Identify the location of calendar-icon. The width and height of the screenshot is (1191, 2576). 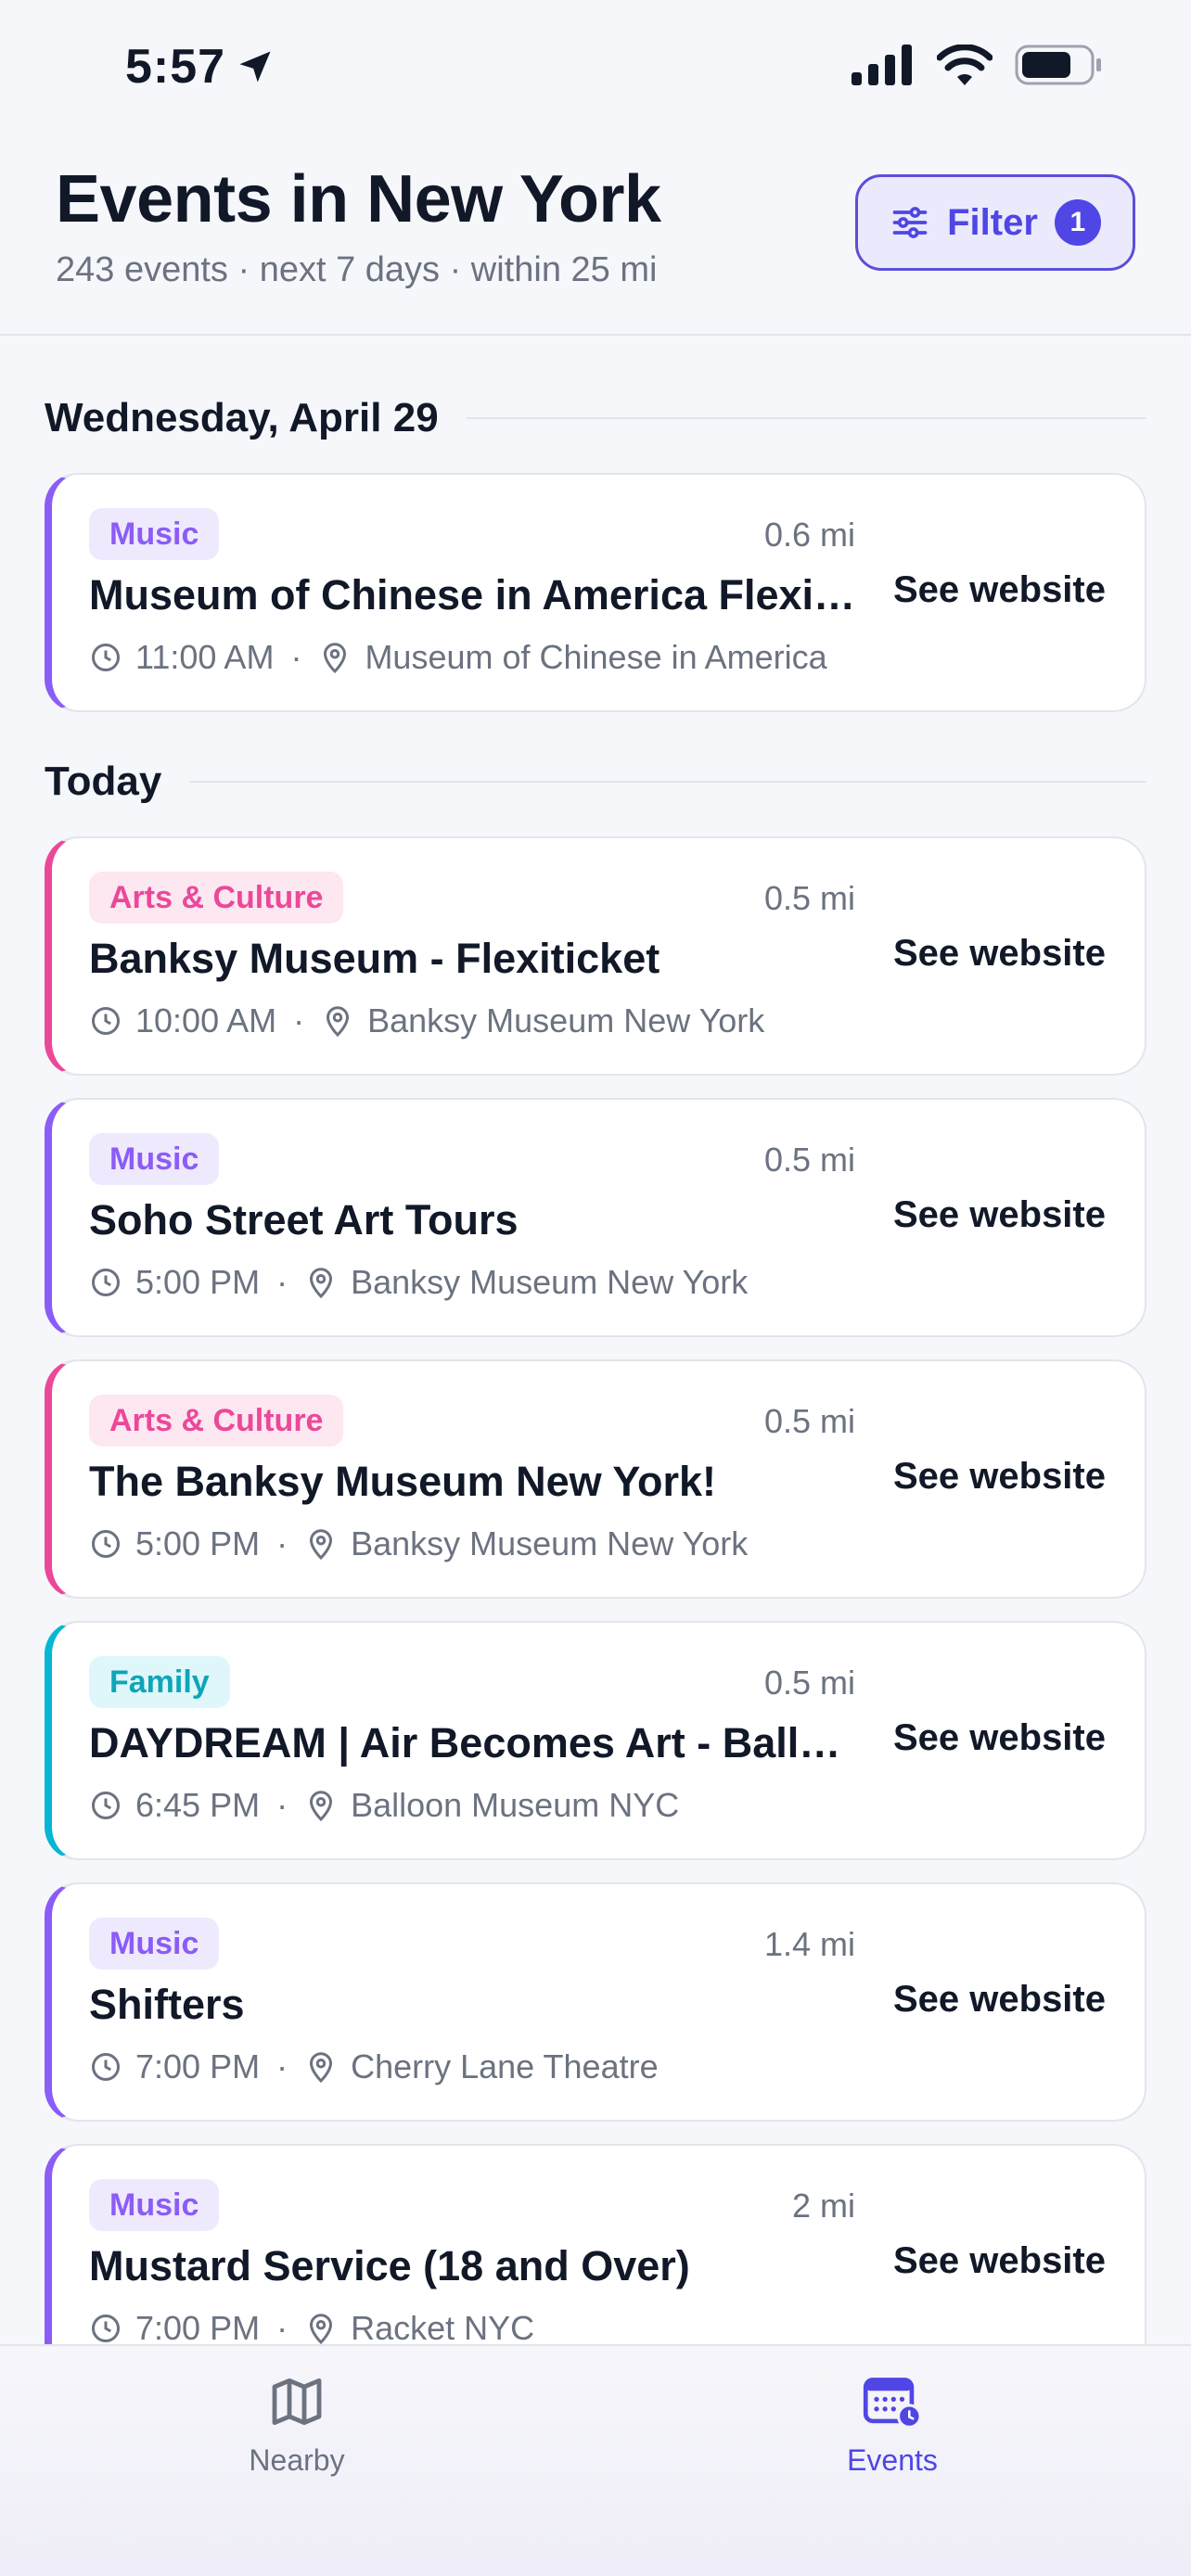
(892, 2404).